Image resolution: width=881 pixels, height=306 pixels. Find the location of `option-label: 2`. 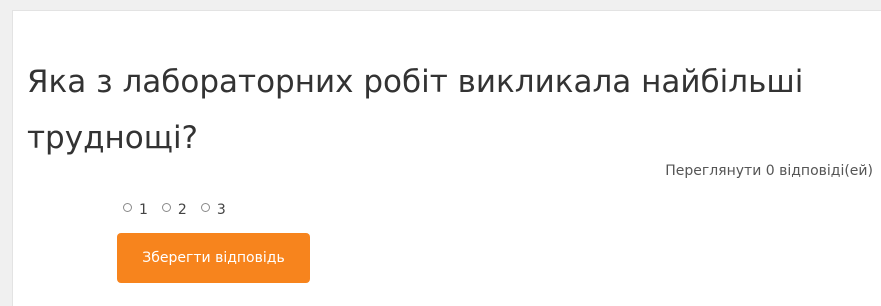

option-label: 2 is located at coordinates (182, 210).